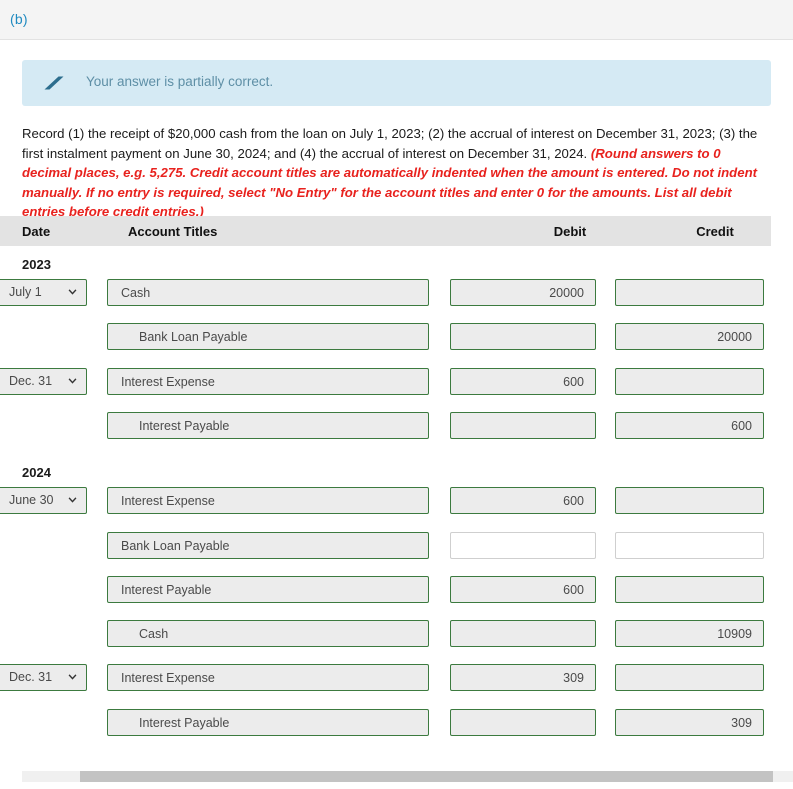  Describe the element at coordinates (173, 231) in the screenshot. I see `column-header-account-titles: Account Titles` at that location.